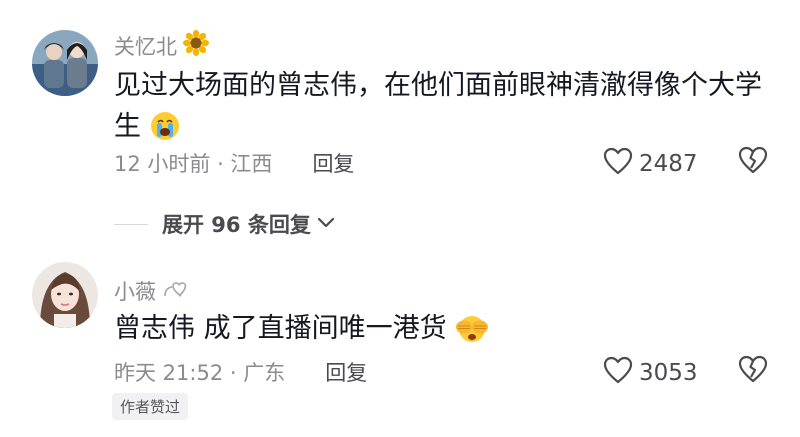 This screenshot has width=800, height=437. What do you see at coordinates (193, 164) in the screenshot?
I see `time-location: 12 小时前 · 江西` at bounding box center [193, 164].